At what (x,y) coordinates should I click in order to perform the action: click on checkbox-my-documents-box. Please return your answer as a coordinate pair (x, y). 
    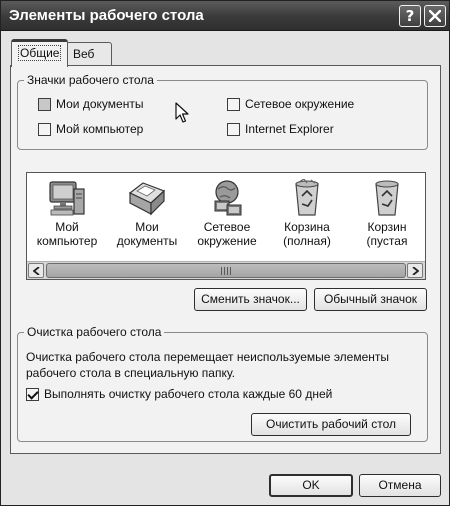
    Looking at the image, I should click on (44, 104).